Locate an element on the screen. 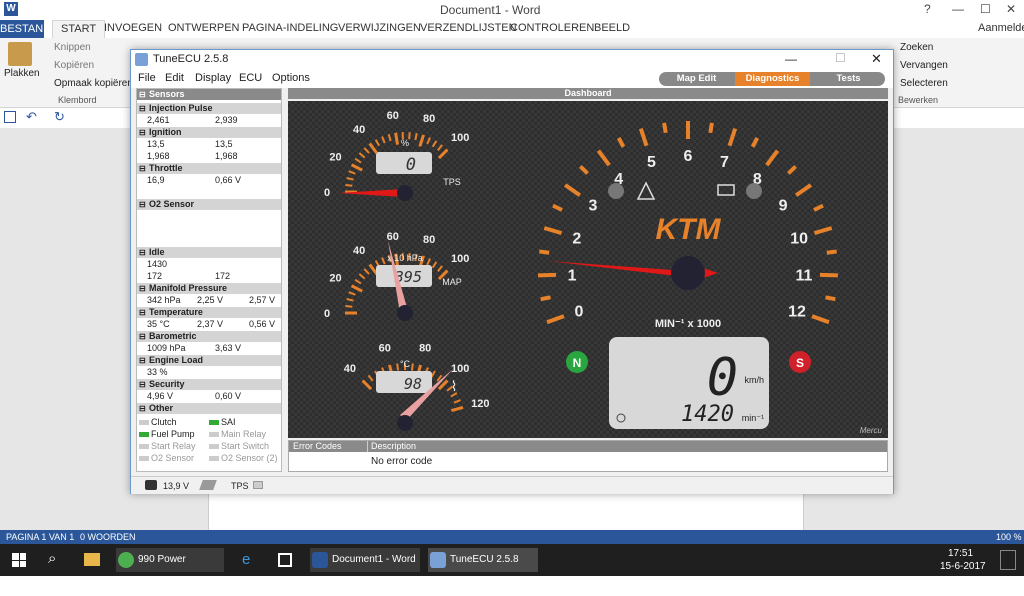 The height and width of the screenshot is (596, 1024). coolant-icon: ⌇ is located at coordinates (454, 386).